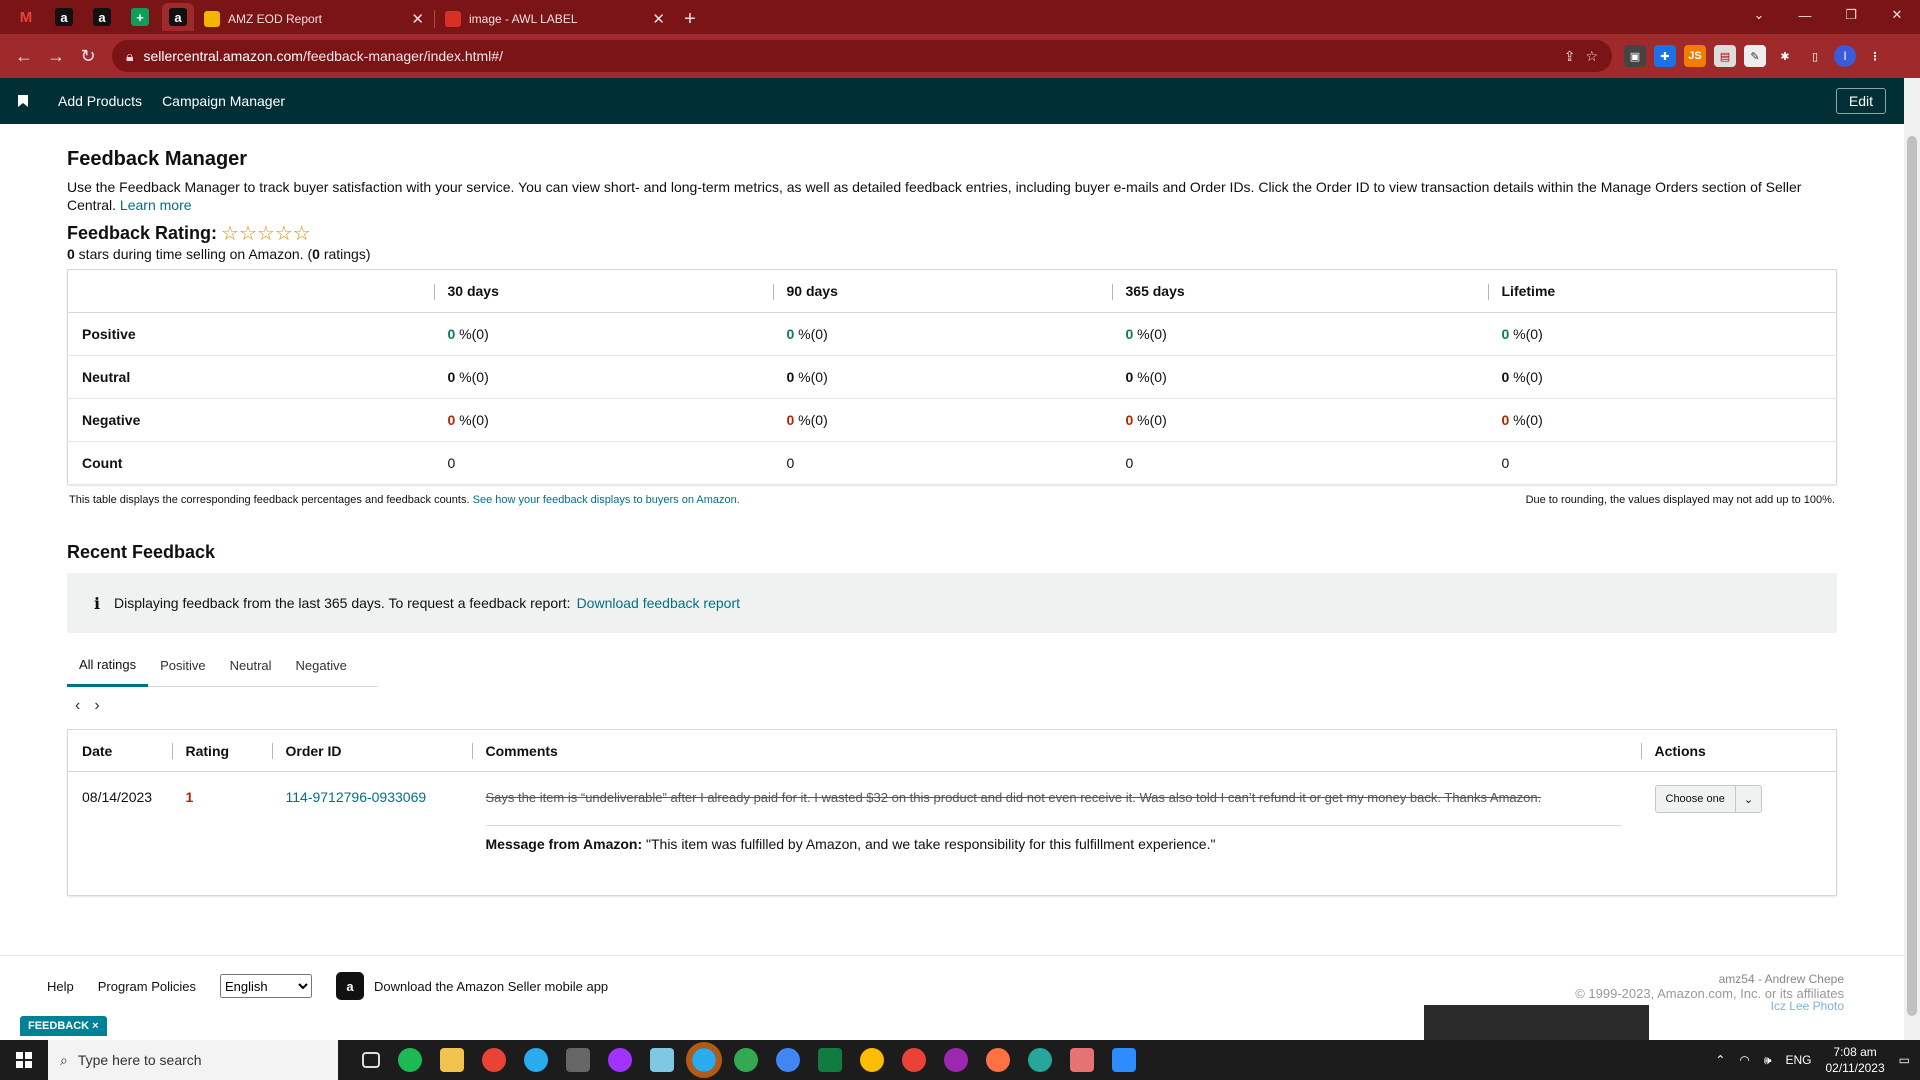 The height and width of the screenshot is (1080, 1920). Describe the element at coordinates (24, 1060) in the screenshot. I see `windows-start-icon` at that location.